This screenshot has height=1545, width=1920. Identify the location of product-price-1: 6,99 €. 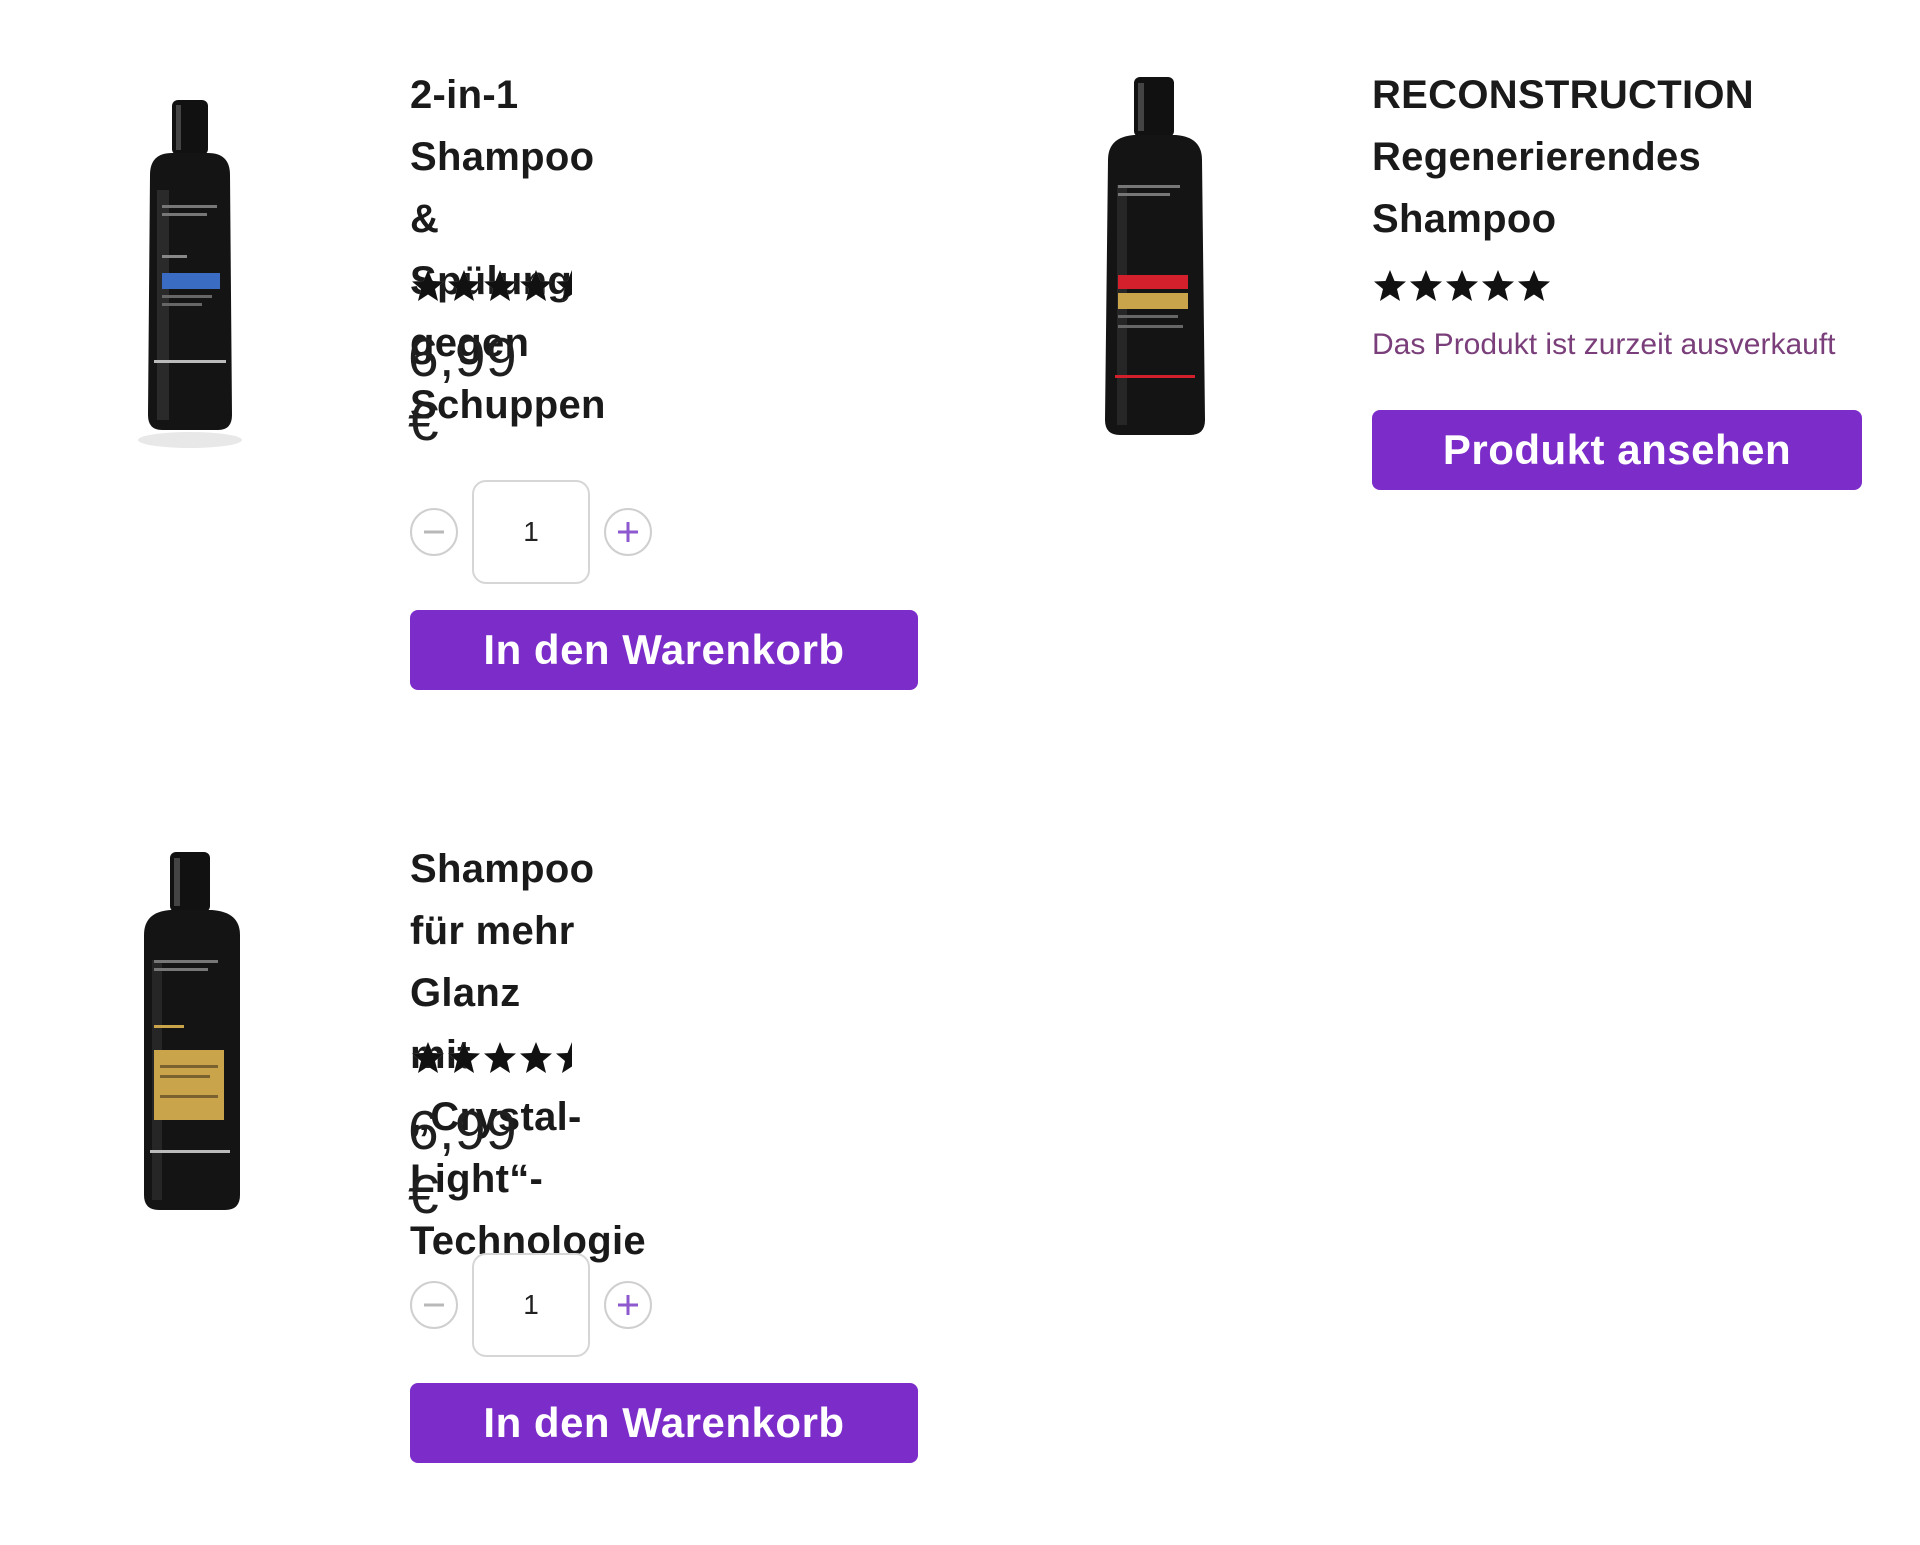
(463, 389).